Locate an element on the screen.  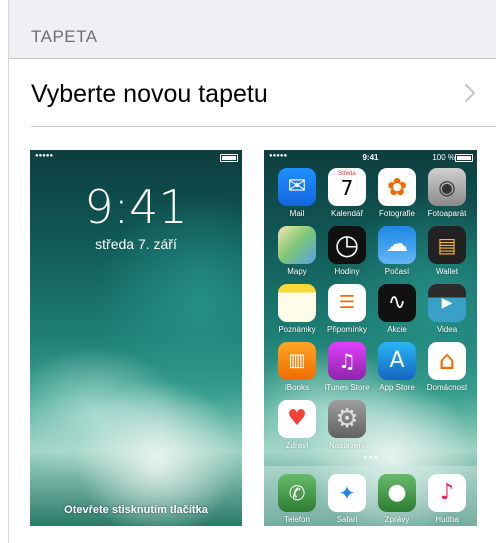
phone-icon-glyph: ✆ is located at coordinates (297, 493).